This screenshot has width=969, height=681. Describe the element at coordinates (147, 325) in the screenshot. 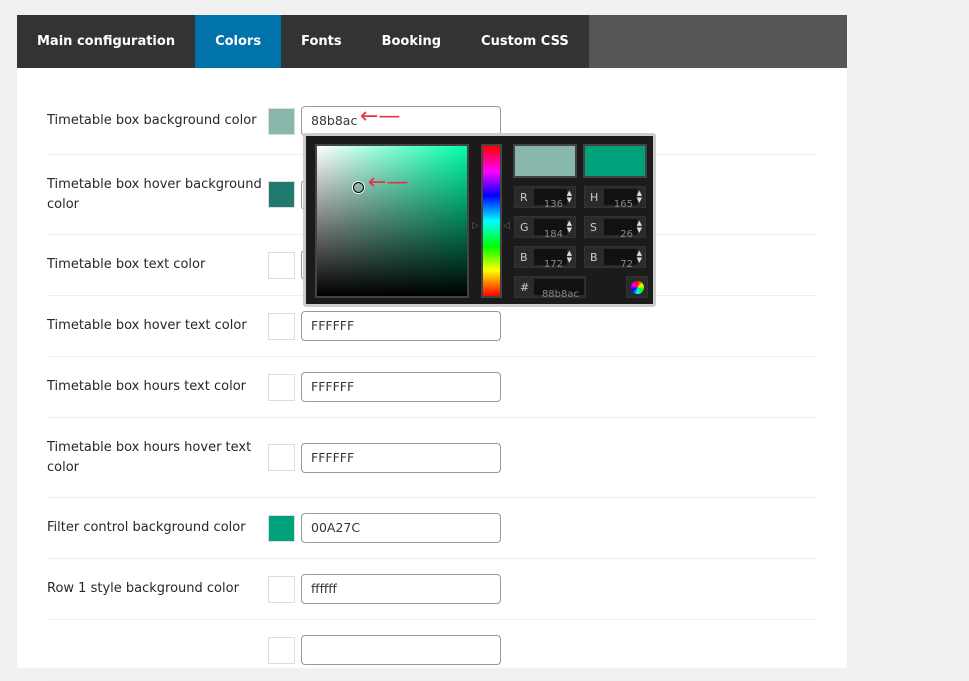

I see `setting-label: Timetable box hover text color` at that location.